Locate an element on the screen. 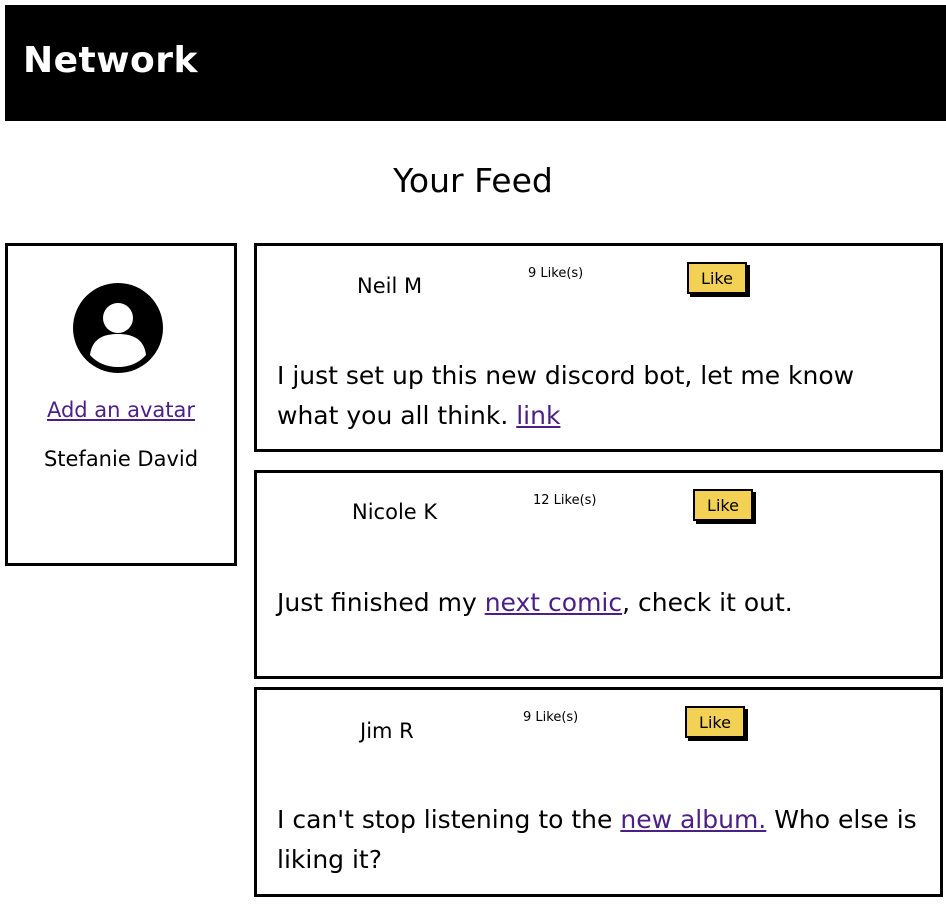  profile-card: Add an avatar Stefanie David is located at coordinates (121, 404).